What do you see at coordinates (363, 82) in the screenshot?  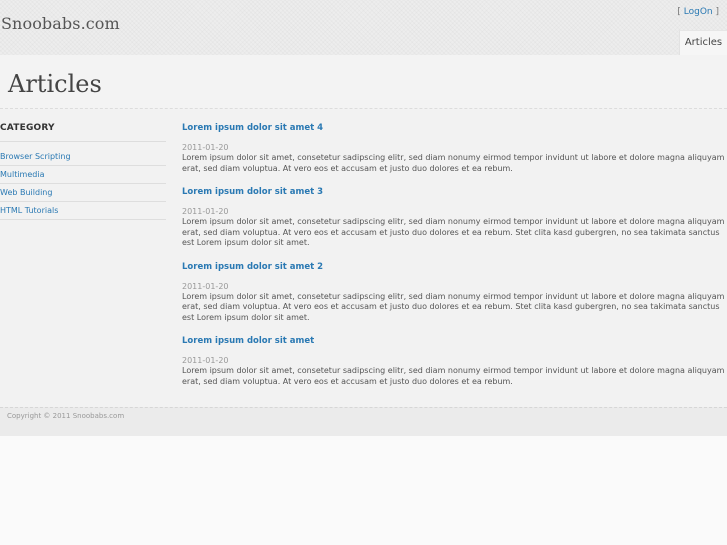 I see `page-title-band: Articles` at bounding box center [363, 82].